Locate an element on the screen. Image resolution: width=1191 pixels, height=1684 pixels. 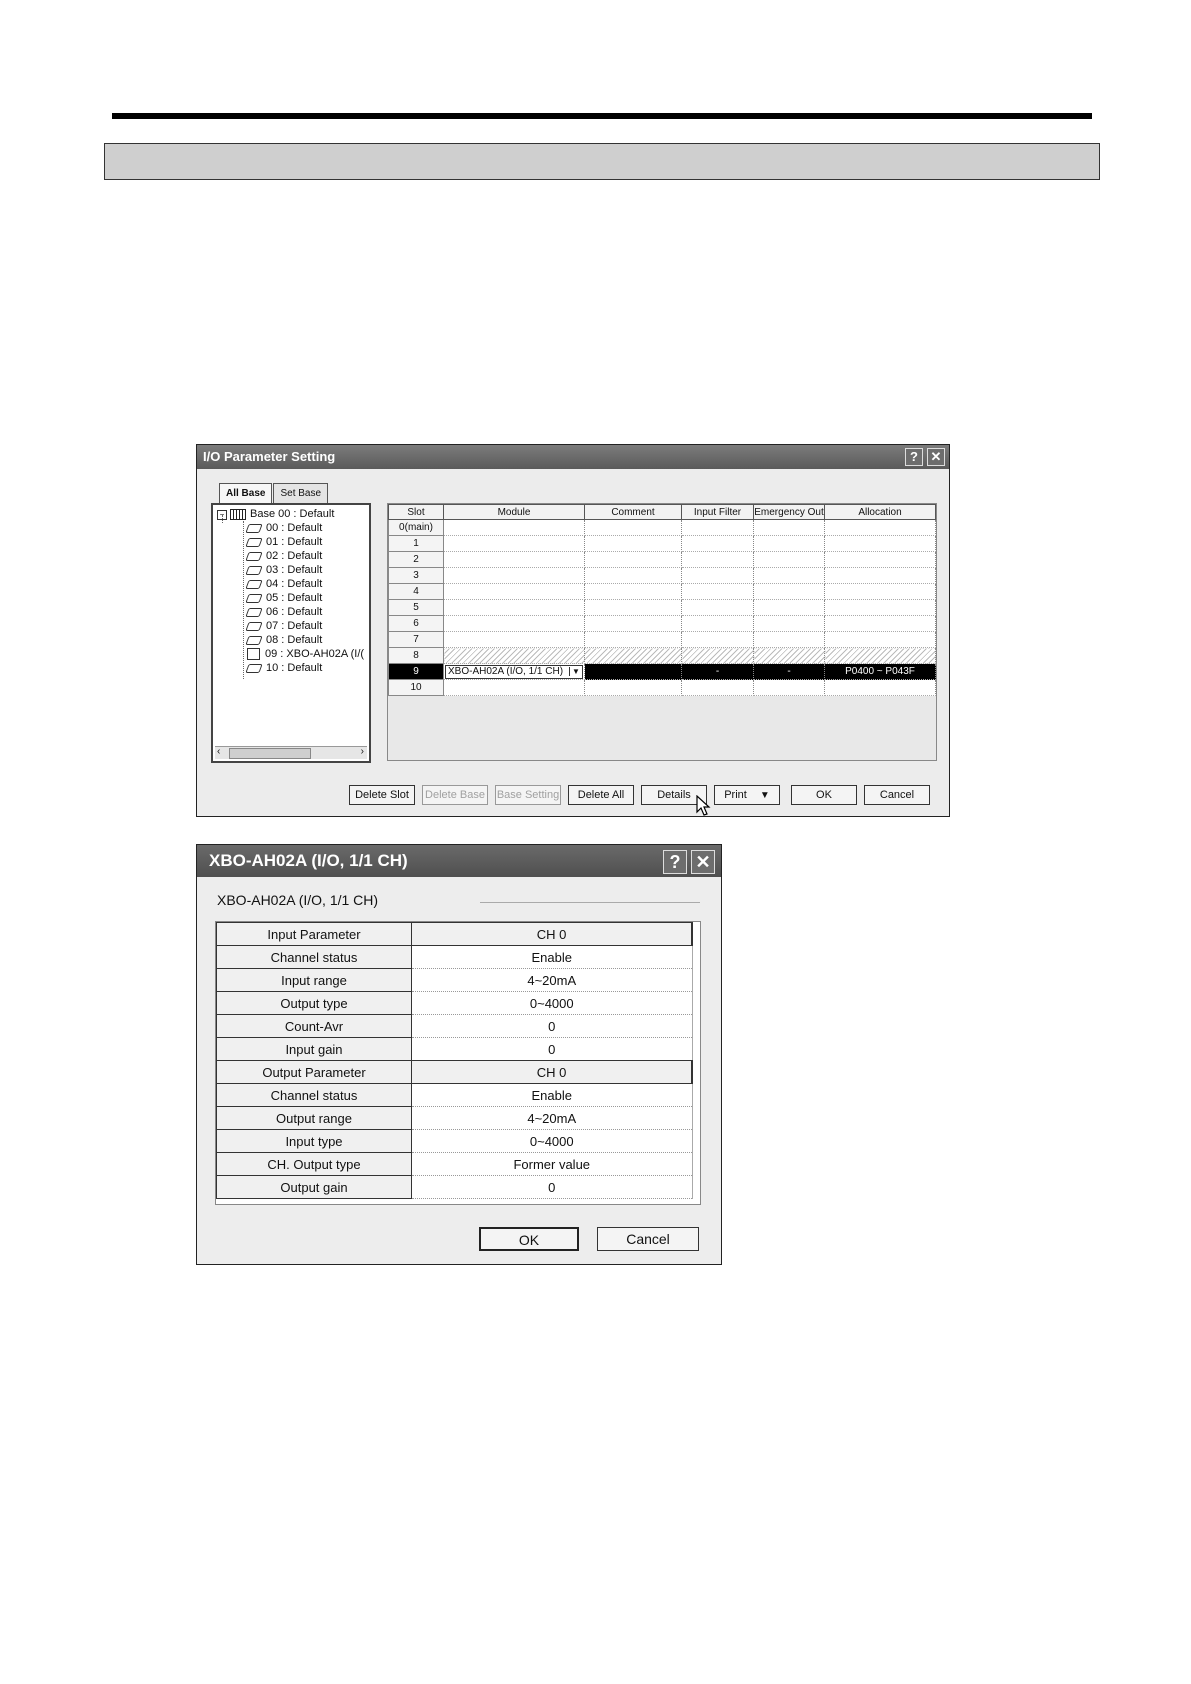
row-value: Former value is located at coordinates (552, 1164).